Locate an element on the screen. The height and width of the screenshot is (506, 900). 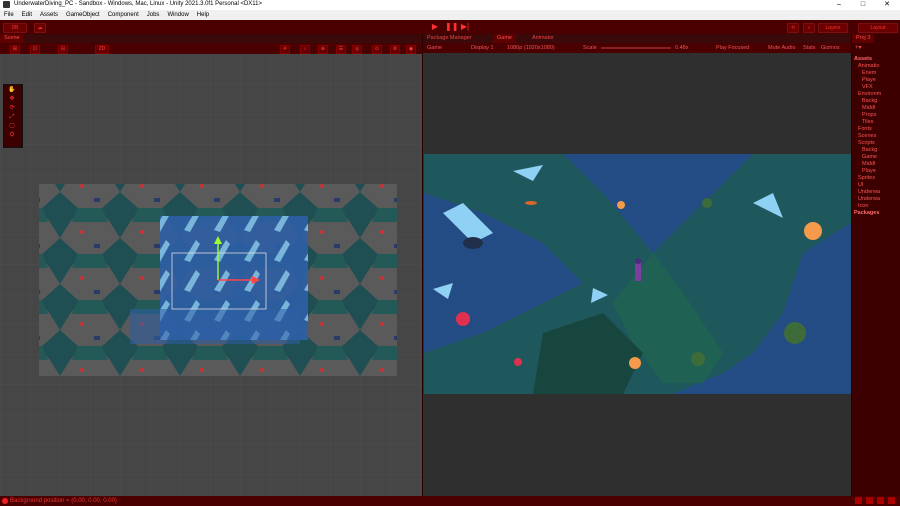
coral-red is located at coordinates (463, 319).